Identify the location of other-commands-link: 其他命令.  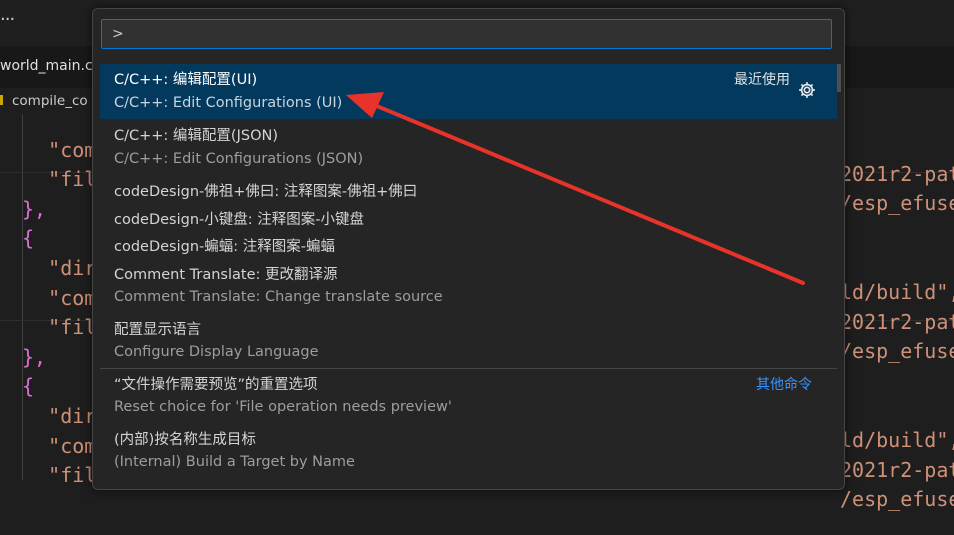
(784, 384).